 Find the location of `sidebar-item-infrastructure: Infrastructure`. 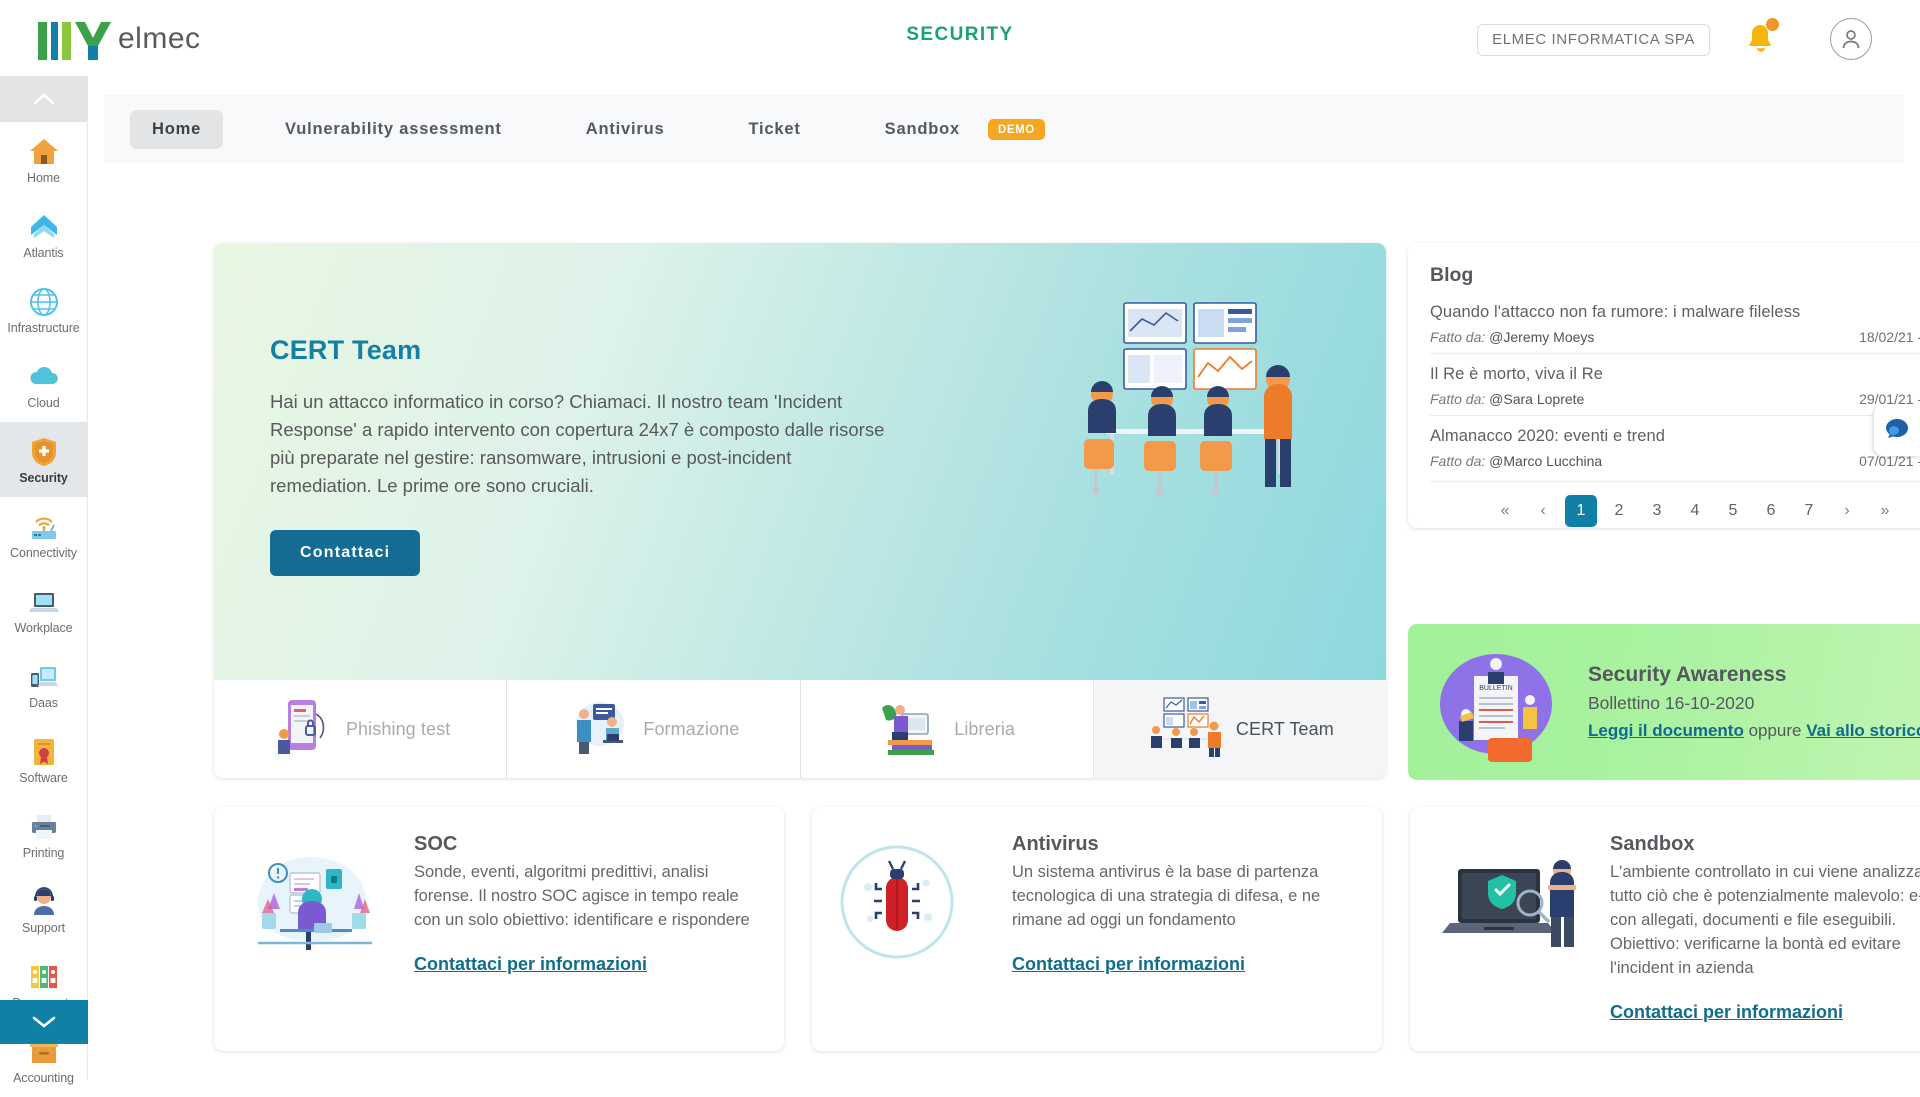

sidebar-item-infrastructure: Infrastructure is located at coordinates (43, 309).